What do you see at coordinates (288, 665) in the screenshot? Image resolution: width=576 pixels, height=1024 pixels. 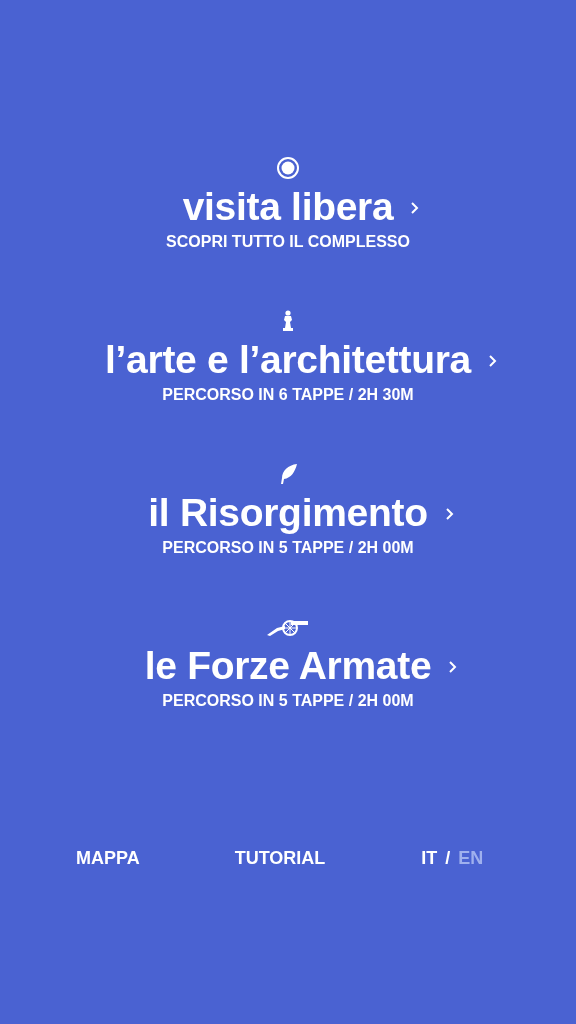 I see `route-title: le Forze Armate` at bounding box center [288, 665].